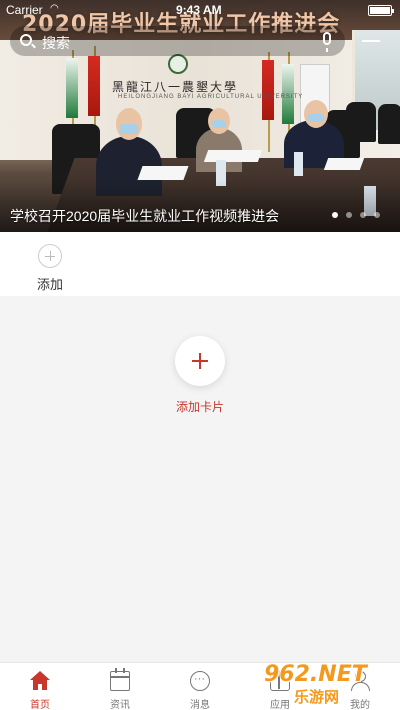 The image size is (400, 710). Describe the element at coordinates (40, 681) in the screenshot. I see `home-icon` at that location.